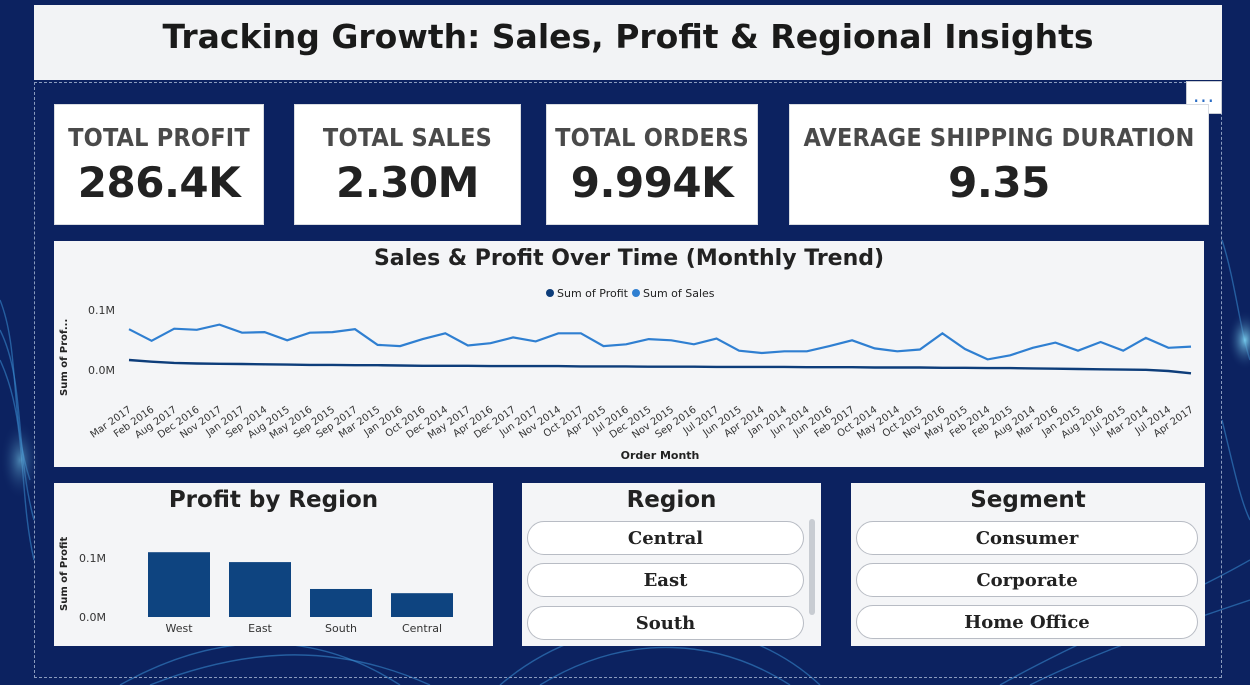 The height and width of the screenshot is (685, 1250). Describe the element at coordinates (179, 628) in the screenshot. I see `x-tick-label: West` at that location.